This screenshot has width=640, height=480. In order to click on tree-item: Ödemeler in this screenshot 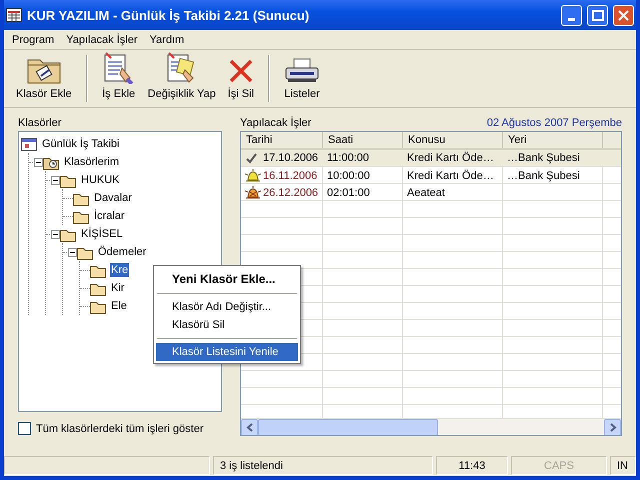, I will do `click(122, 252)`.